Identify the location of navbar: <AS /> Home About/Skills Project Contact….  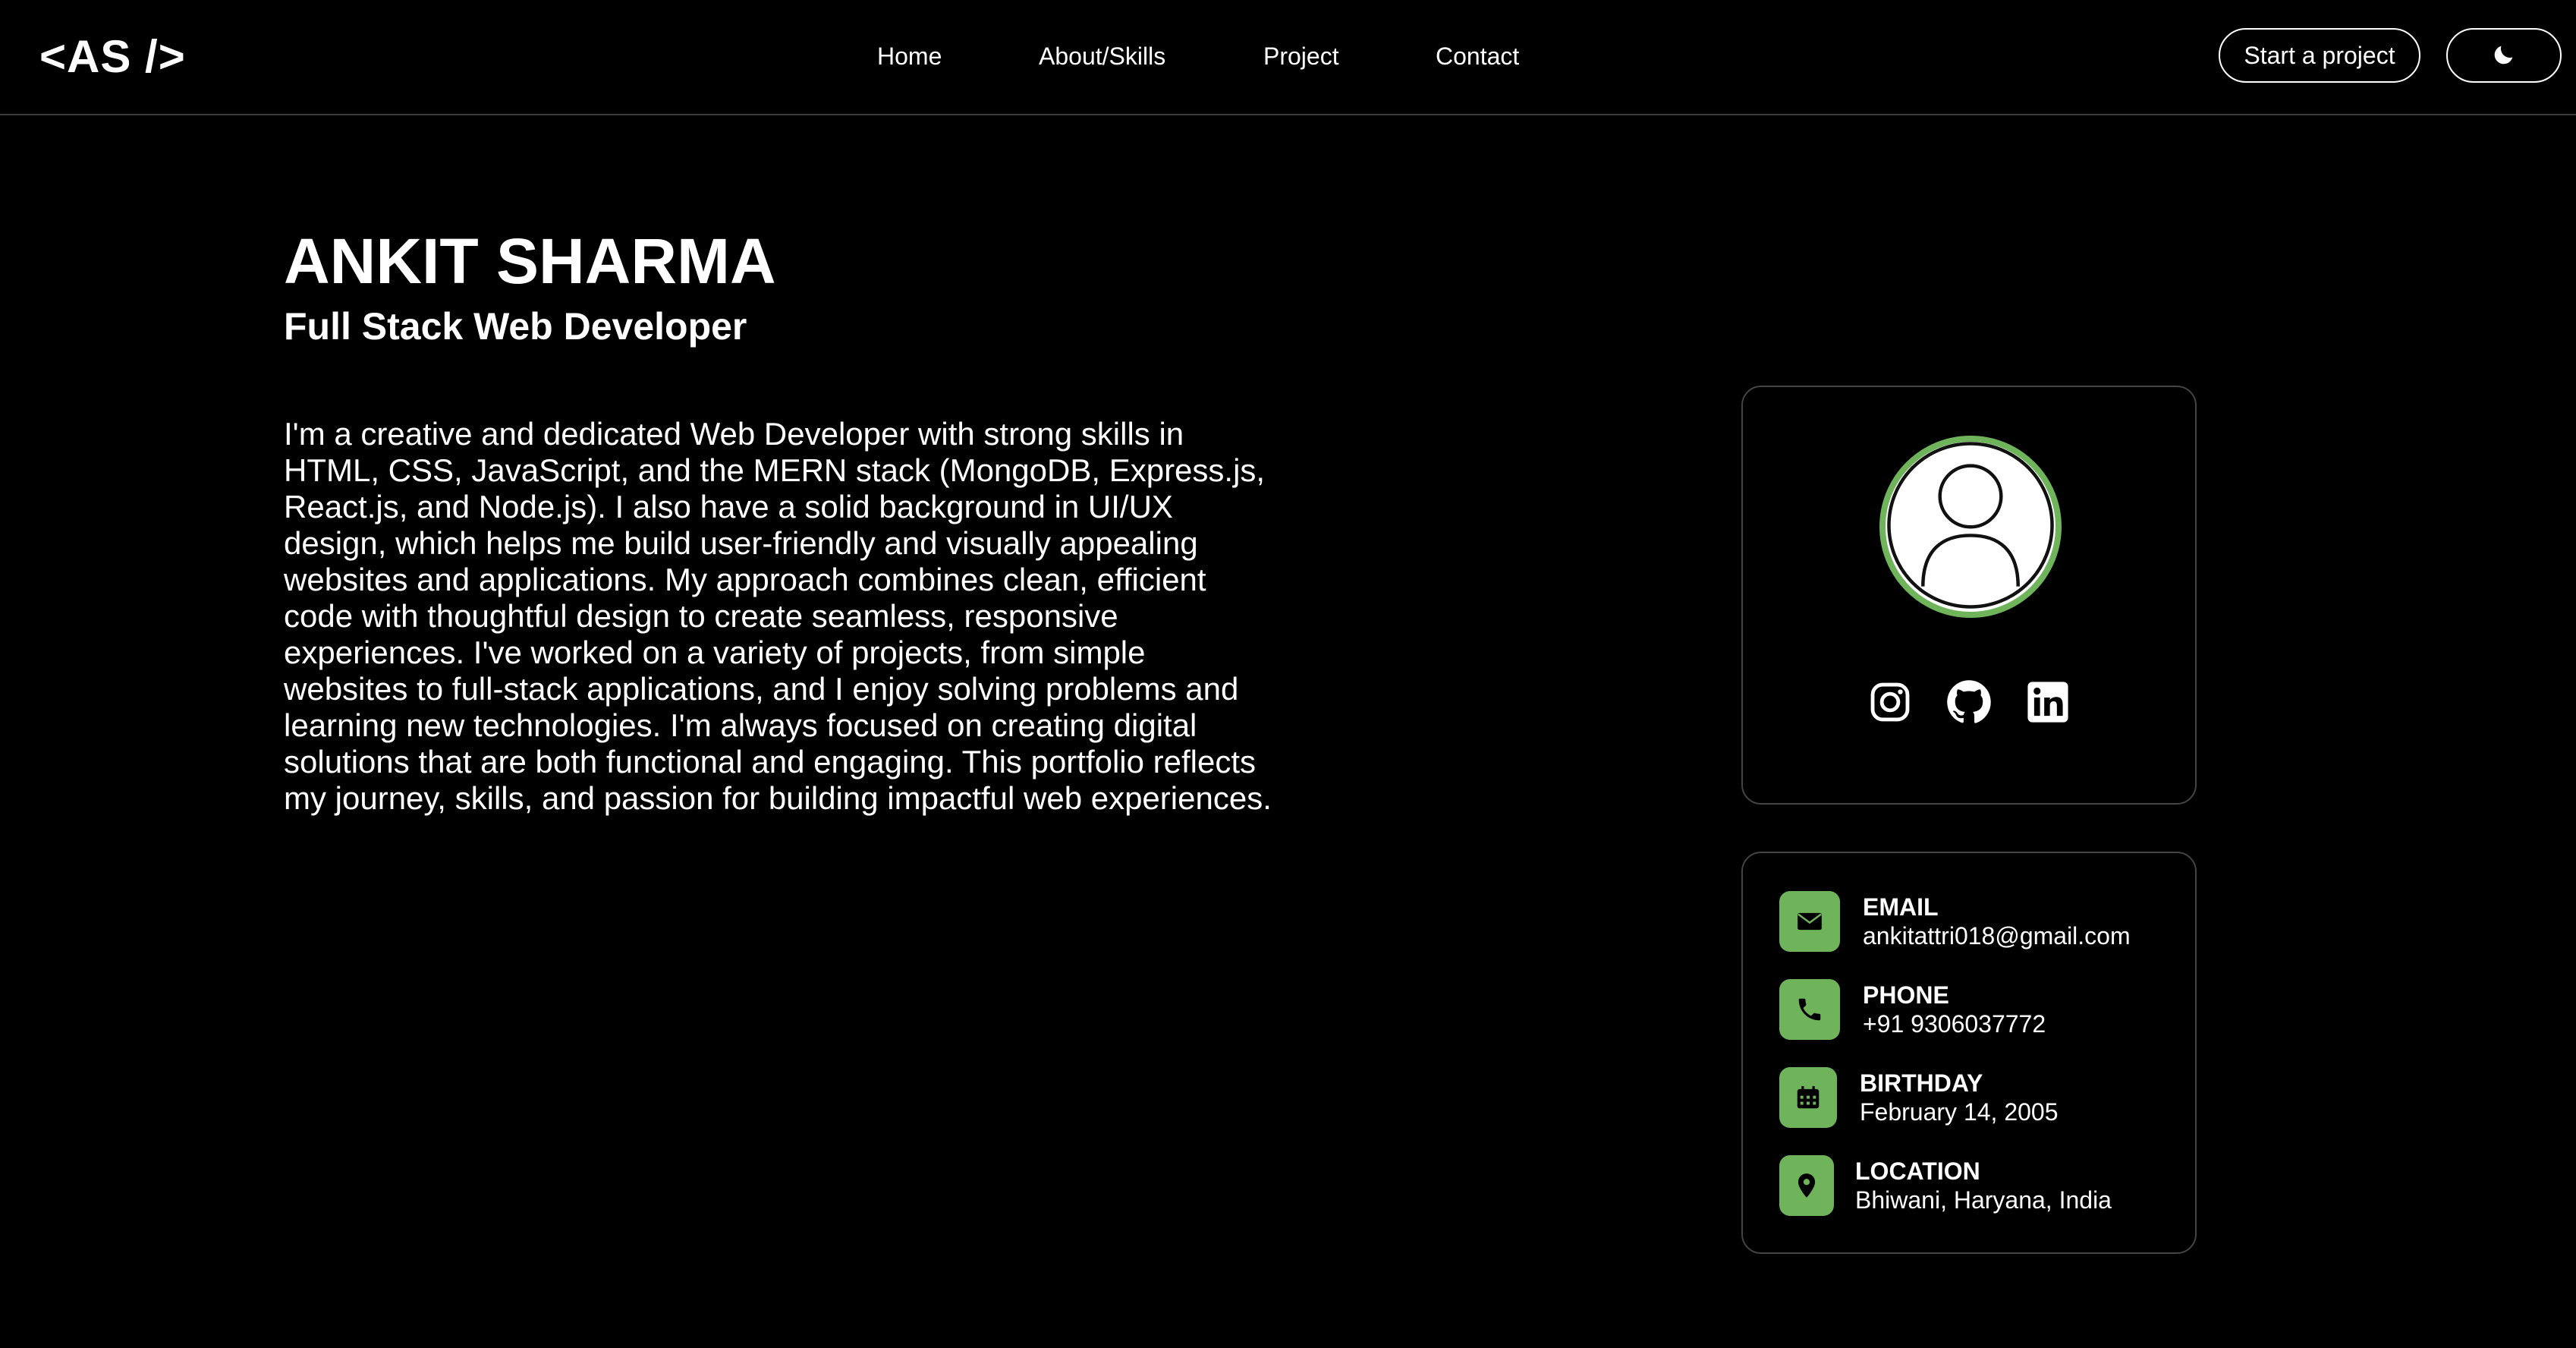
(1288, 57).